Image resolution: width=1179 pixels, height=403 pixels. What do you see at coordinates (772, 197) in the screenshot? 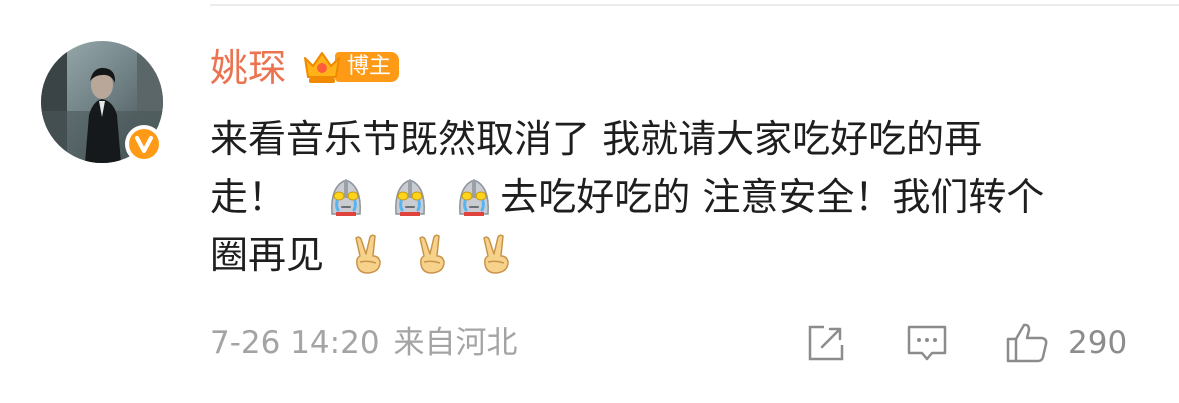
I see `comment-line-2-end: 去吃好吃的 注意安全！我们转个` at bounding box center [772, 197].